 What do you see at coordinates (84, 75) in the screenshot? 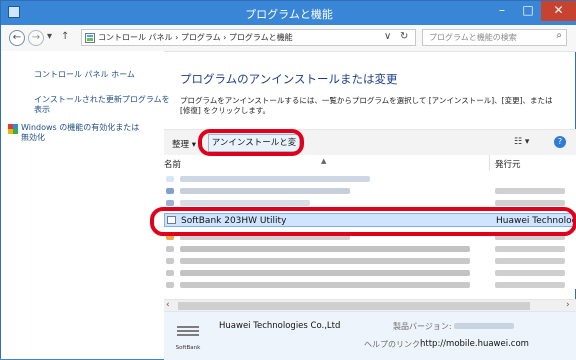
I see `control-panel-home-link: コントロール パネル ホーム` at bounding box center [84, 75].